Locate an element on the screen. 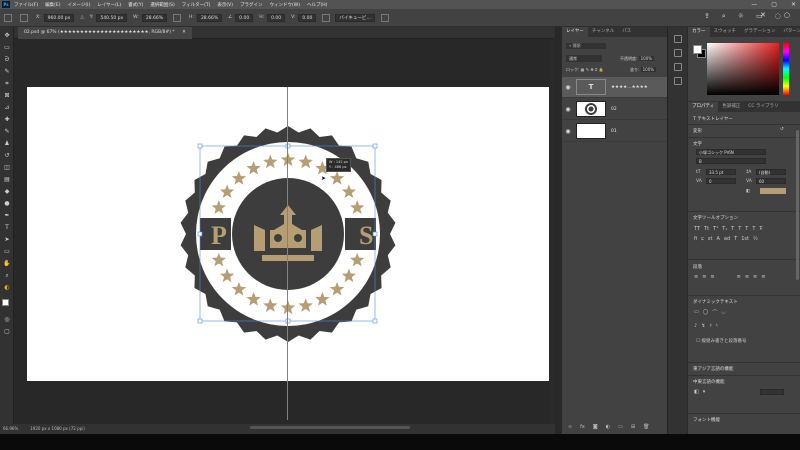 The image size is (800, 450). mixed-text-toggle: ☐ 縦組み書きと段落番号 is located at coordinates (721, 341).